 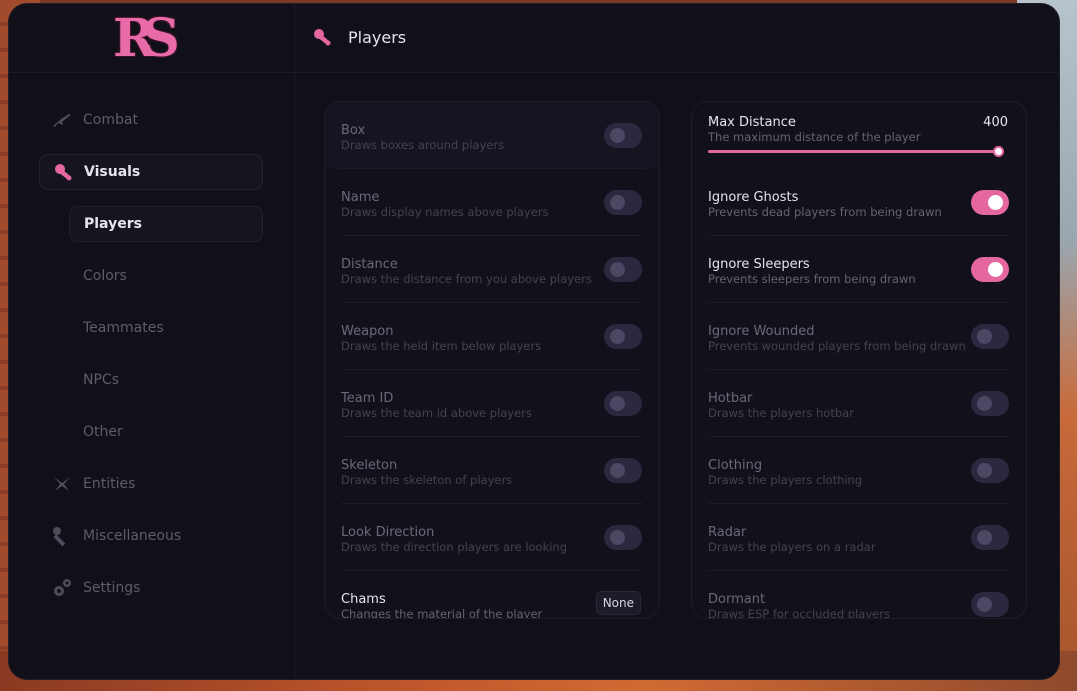 I want to click on sidebar-subitem-npcs: NPCs, so click(x=166, y=380).